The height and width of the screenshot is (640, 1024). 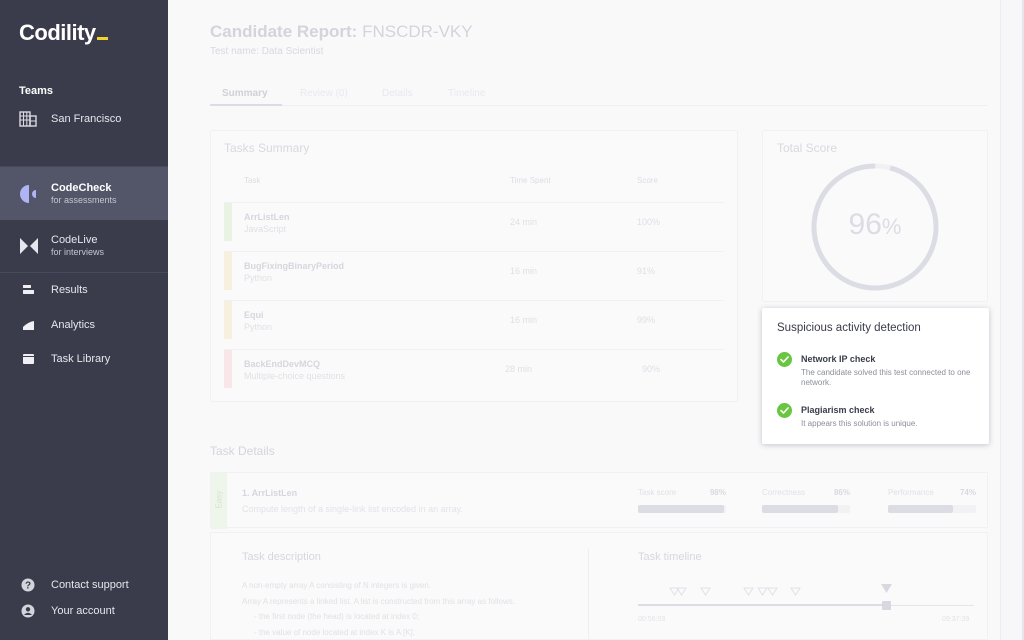 What do you see at coordinates (78, 251) in the screenshot?
I see `product-subtitle: for interviews` at bounding box center [78, 251].